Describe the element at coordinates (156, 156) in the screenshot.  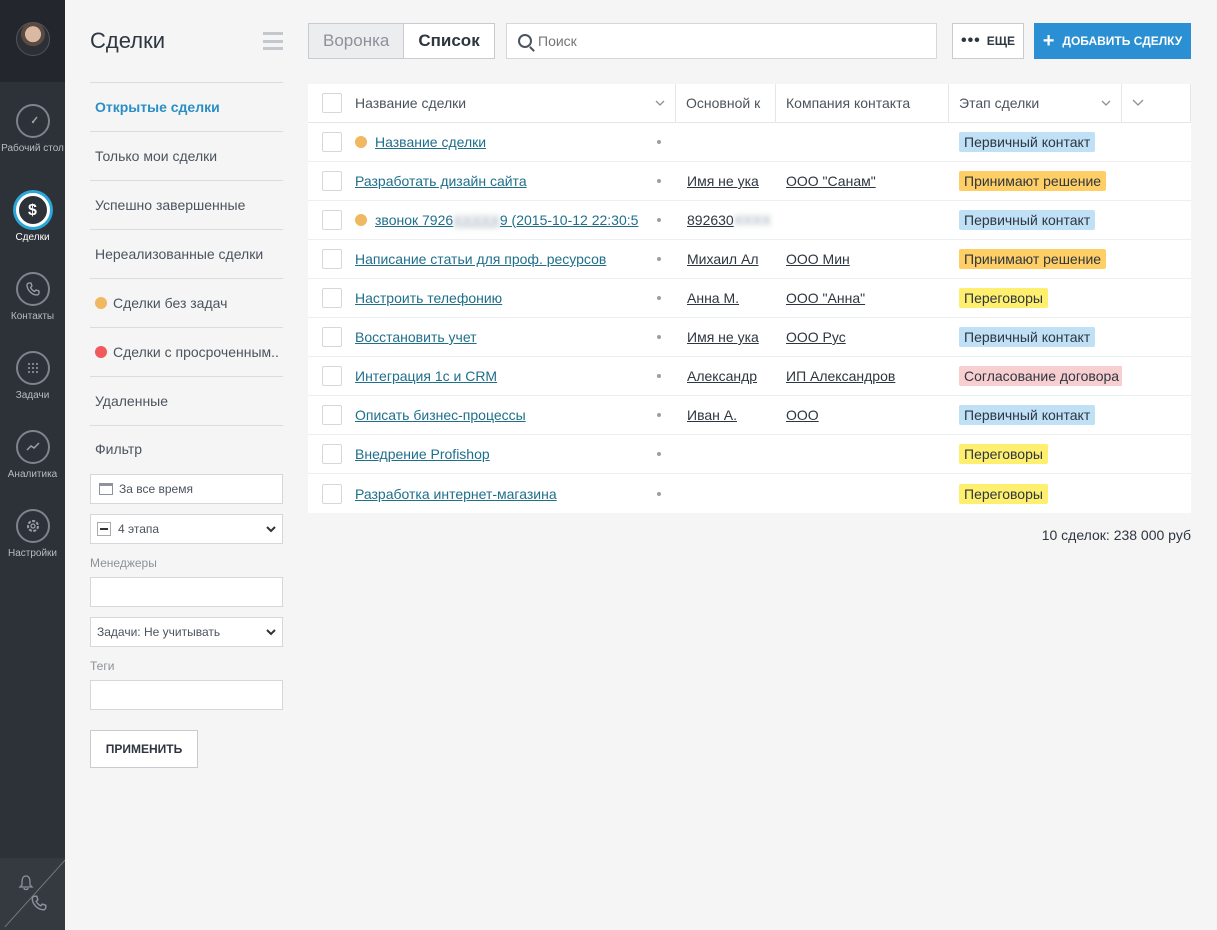
I see `sidebar-item-label: Только мои сделки` at that location.